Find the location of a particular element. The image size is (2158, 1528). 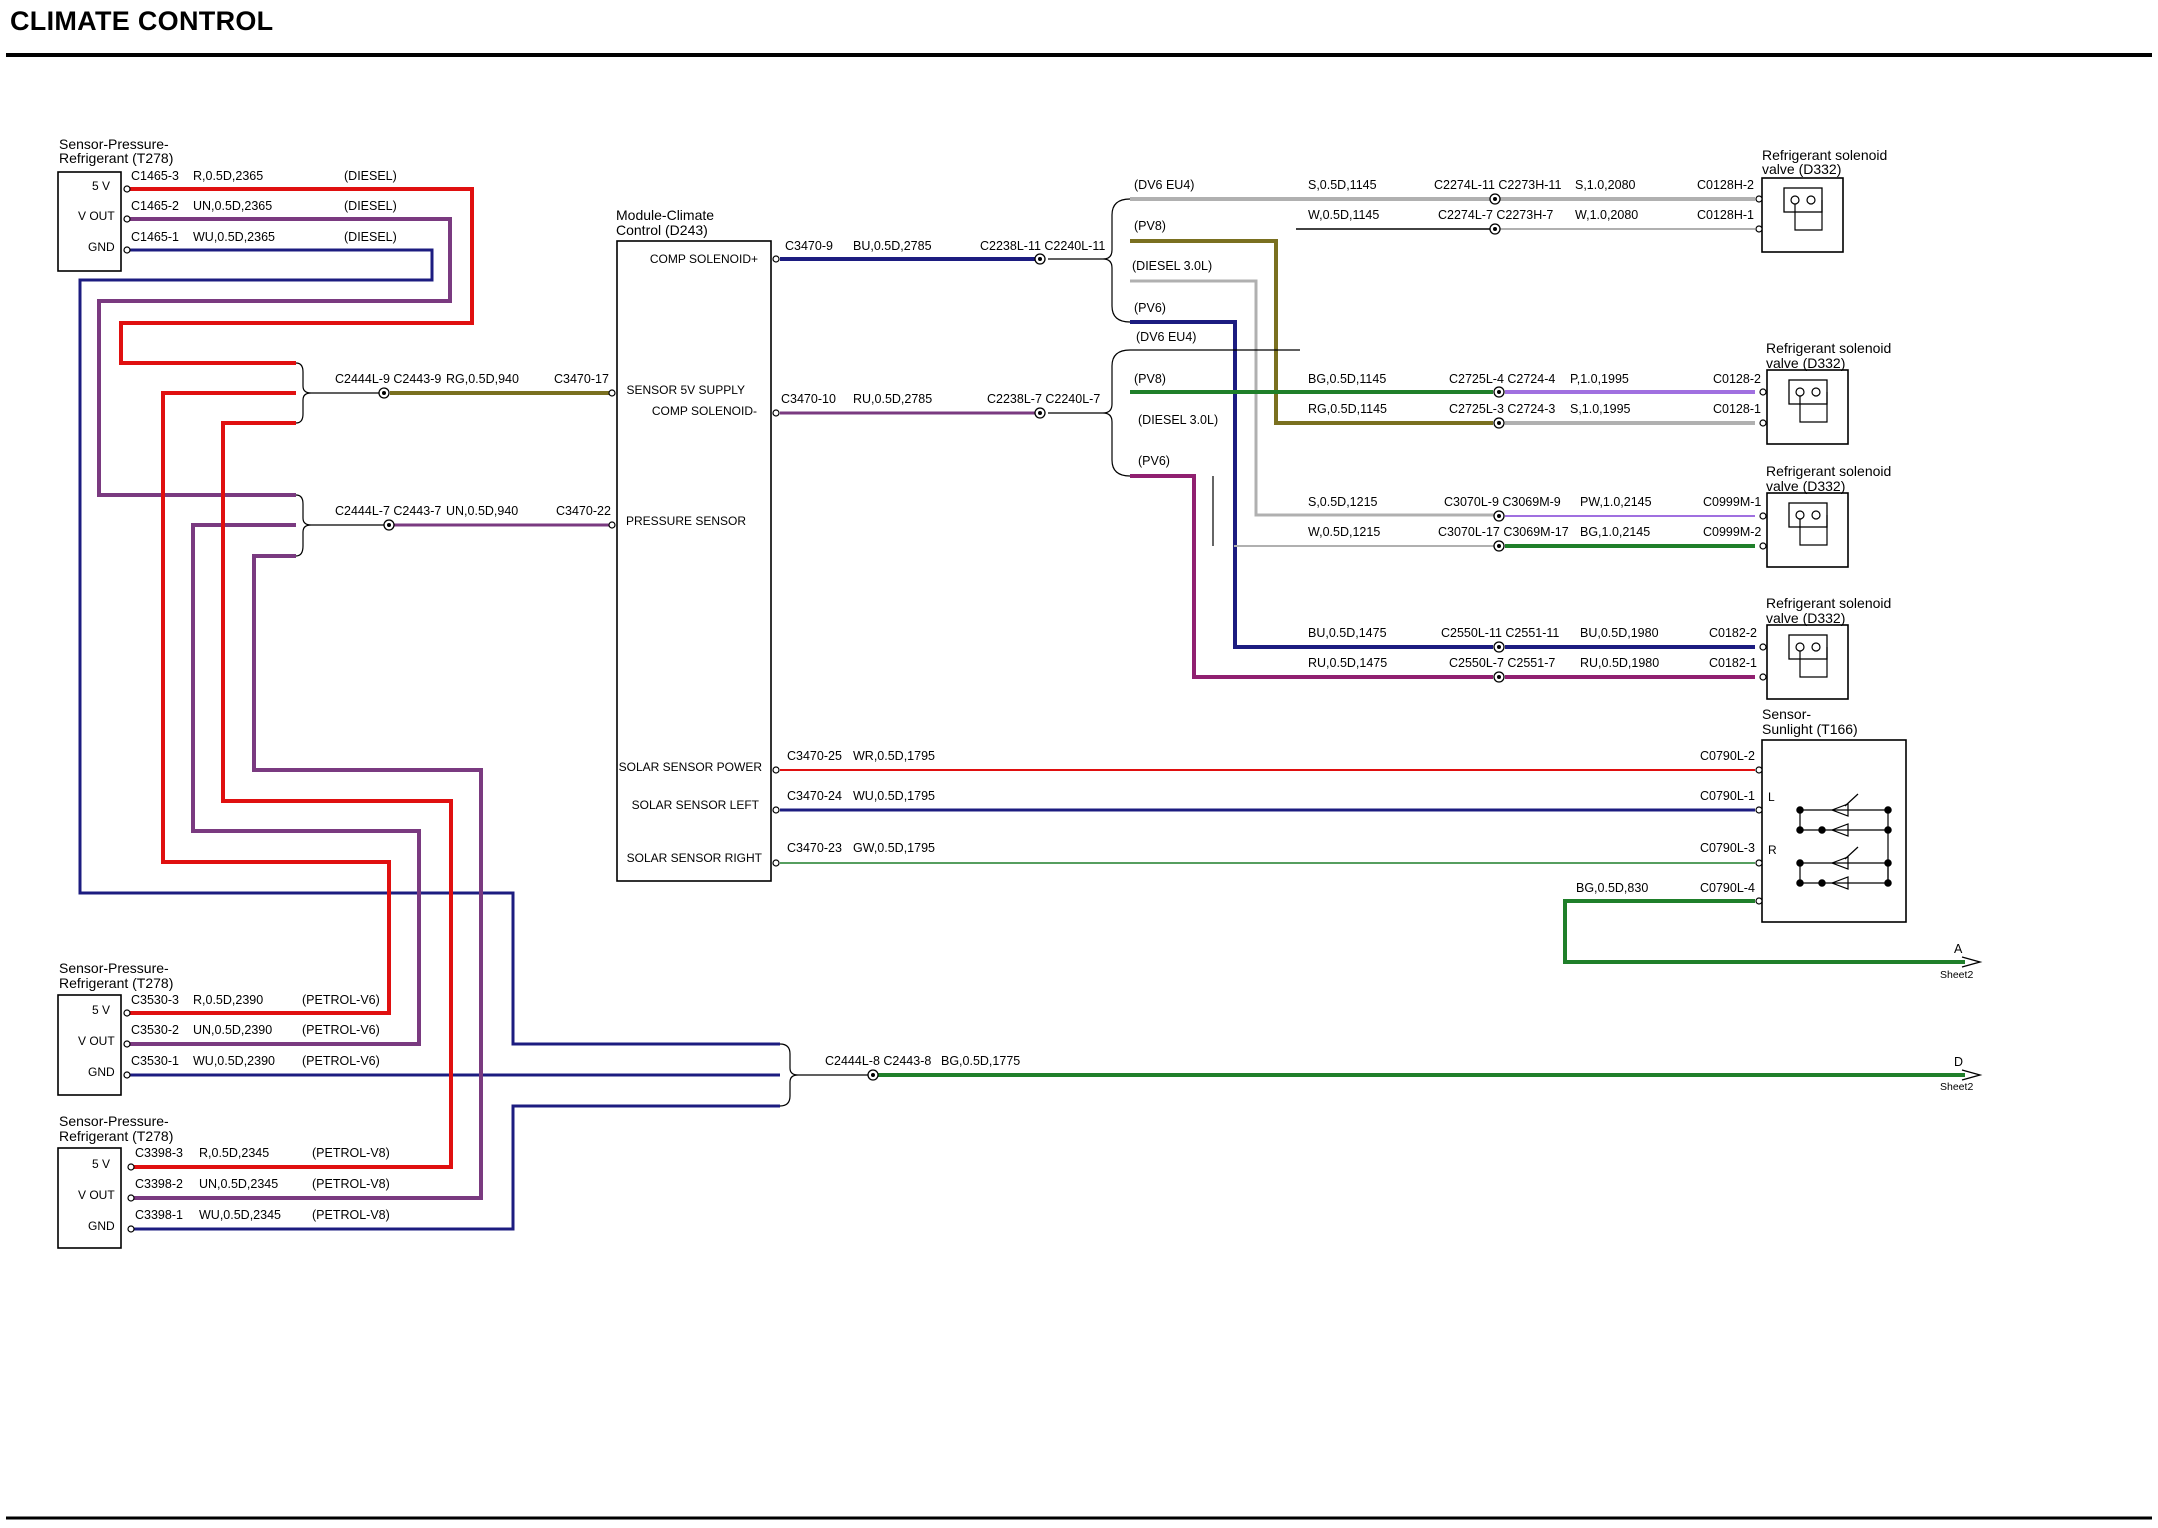

sp1-conn: C2444L-9 C2443-9 is located at coordinates (388, 379).